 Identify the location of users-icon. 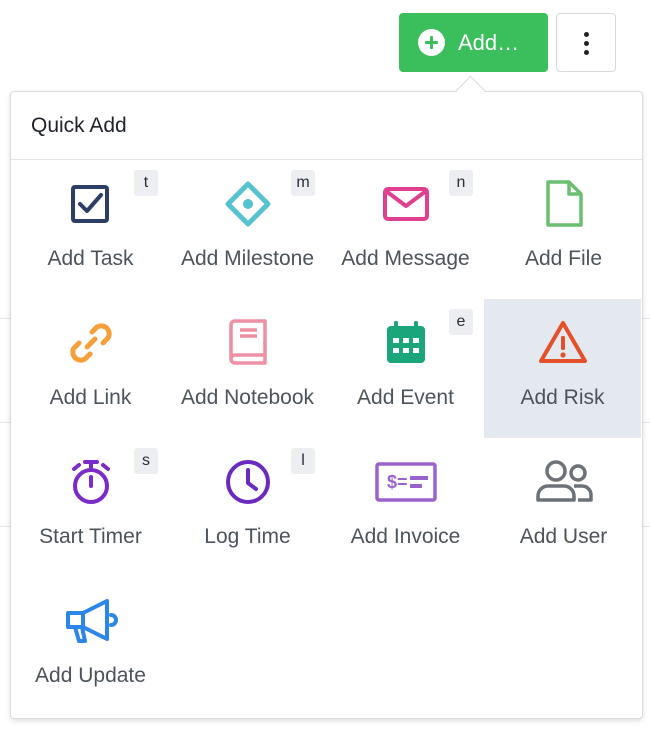
(564, 482).